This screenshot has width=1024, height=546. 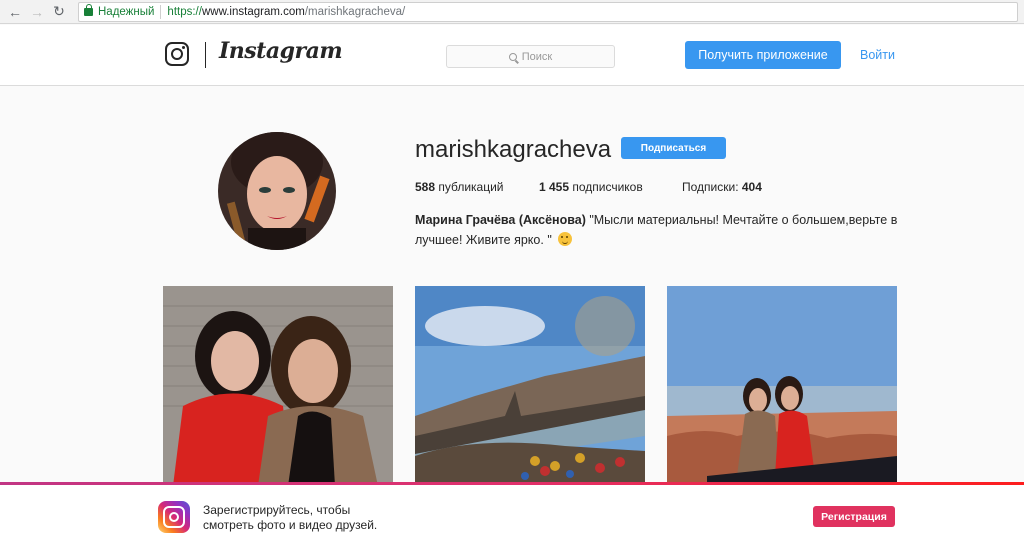 I want to click on posts-label: публикаций, so click(x=469, y=187).